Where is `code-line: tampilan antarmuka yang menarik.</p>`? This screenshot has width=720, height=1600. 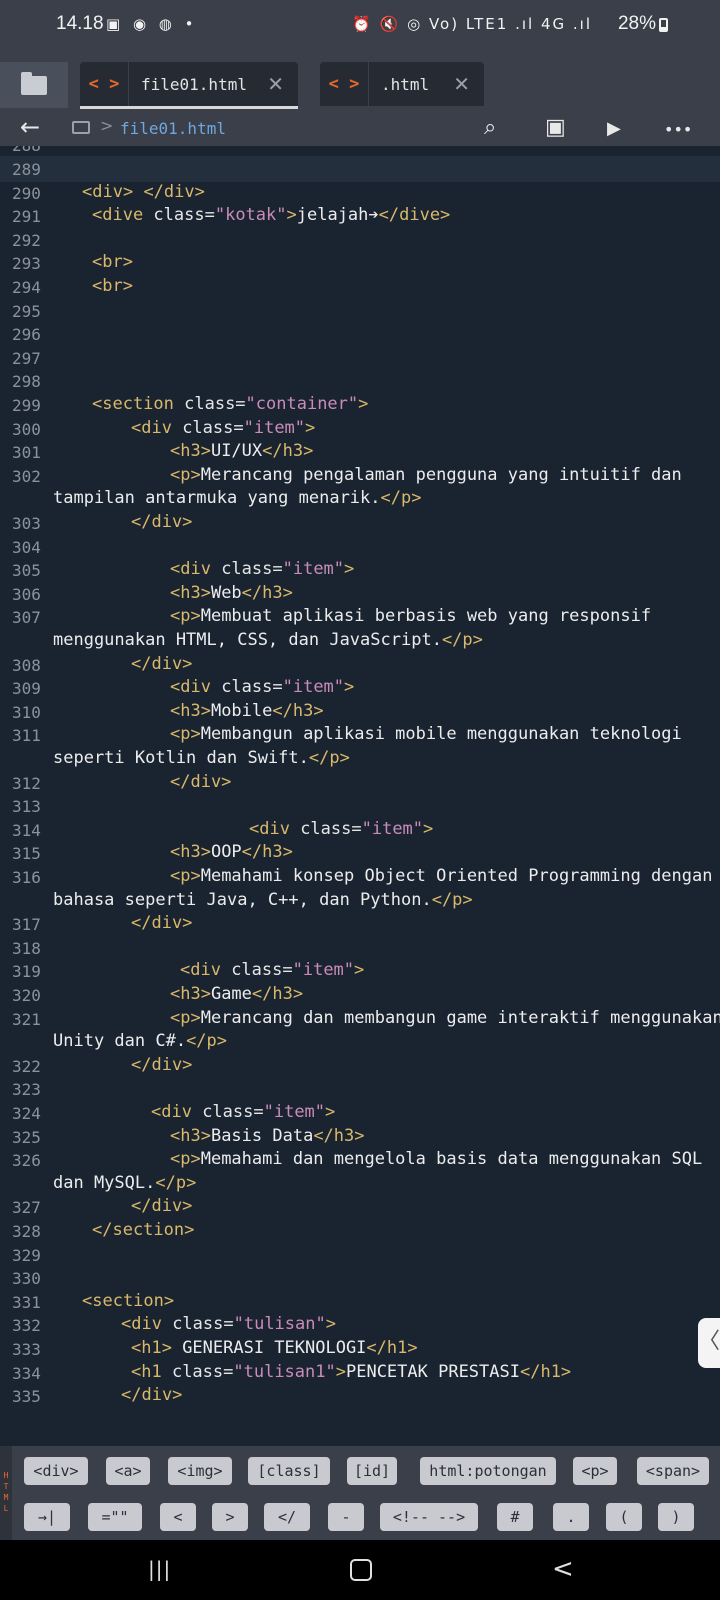
code-line: tampilan antarmuka yang menarik.</p> is located at coordinates (237, 498).